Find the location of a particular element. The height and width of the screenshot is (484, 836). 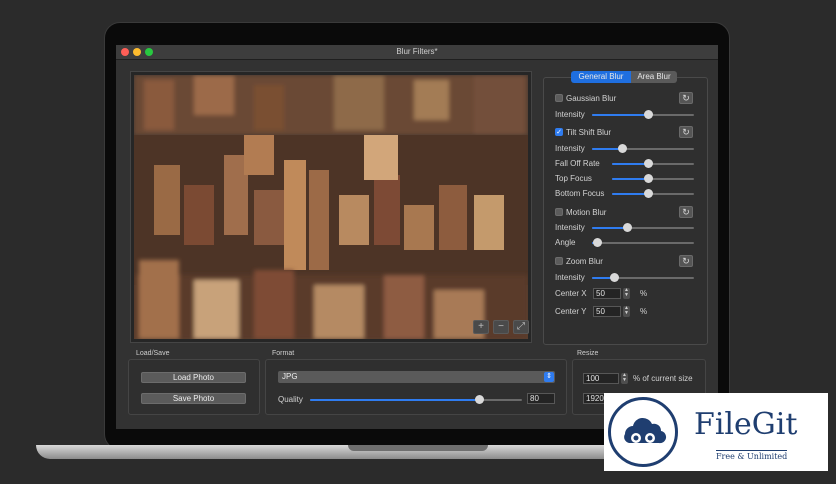

tab-general-blur: General Blur is located at coordinates (601, 77).